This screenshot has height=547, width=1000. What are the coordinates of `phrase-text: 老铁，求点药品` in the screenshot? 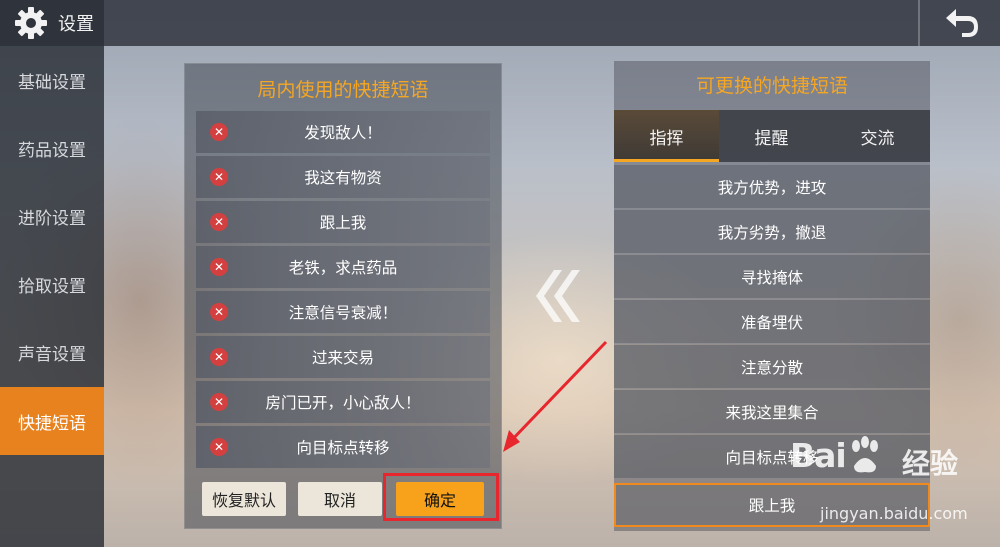 It's located at (343, 268).